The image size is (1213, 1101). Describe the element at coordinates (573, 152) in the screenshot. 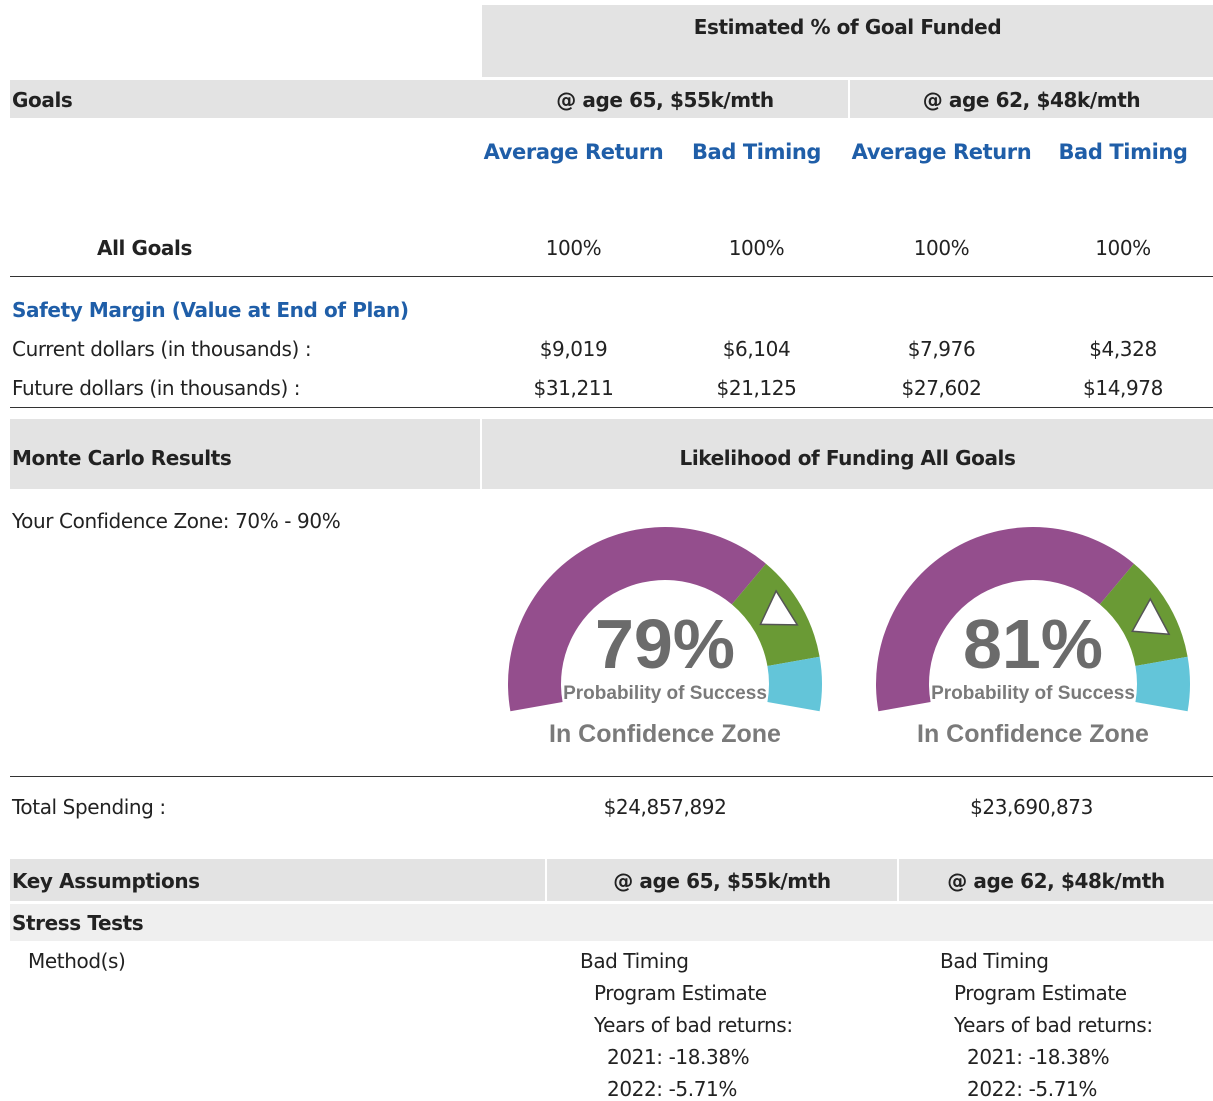

I see `subheader-average-return-1: Average Return` at that location.